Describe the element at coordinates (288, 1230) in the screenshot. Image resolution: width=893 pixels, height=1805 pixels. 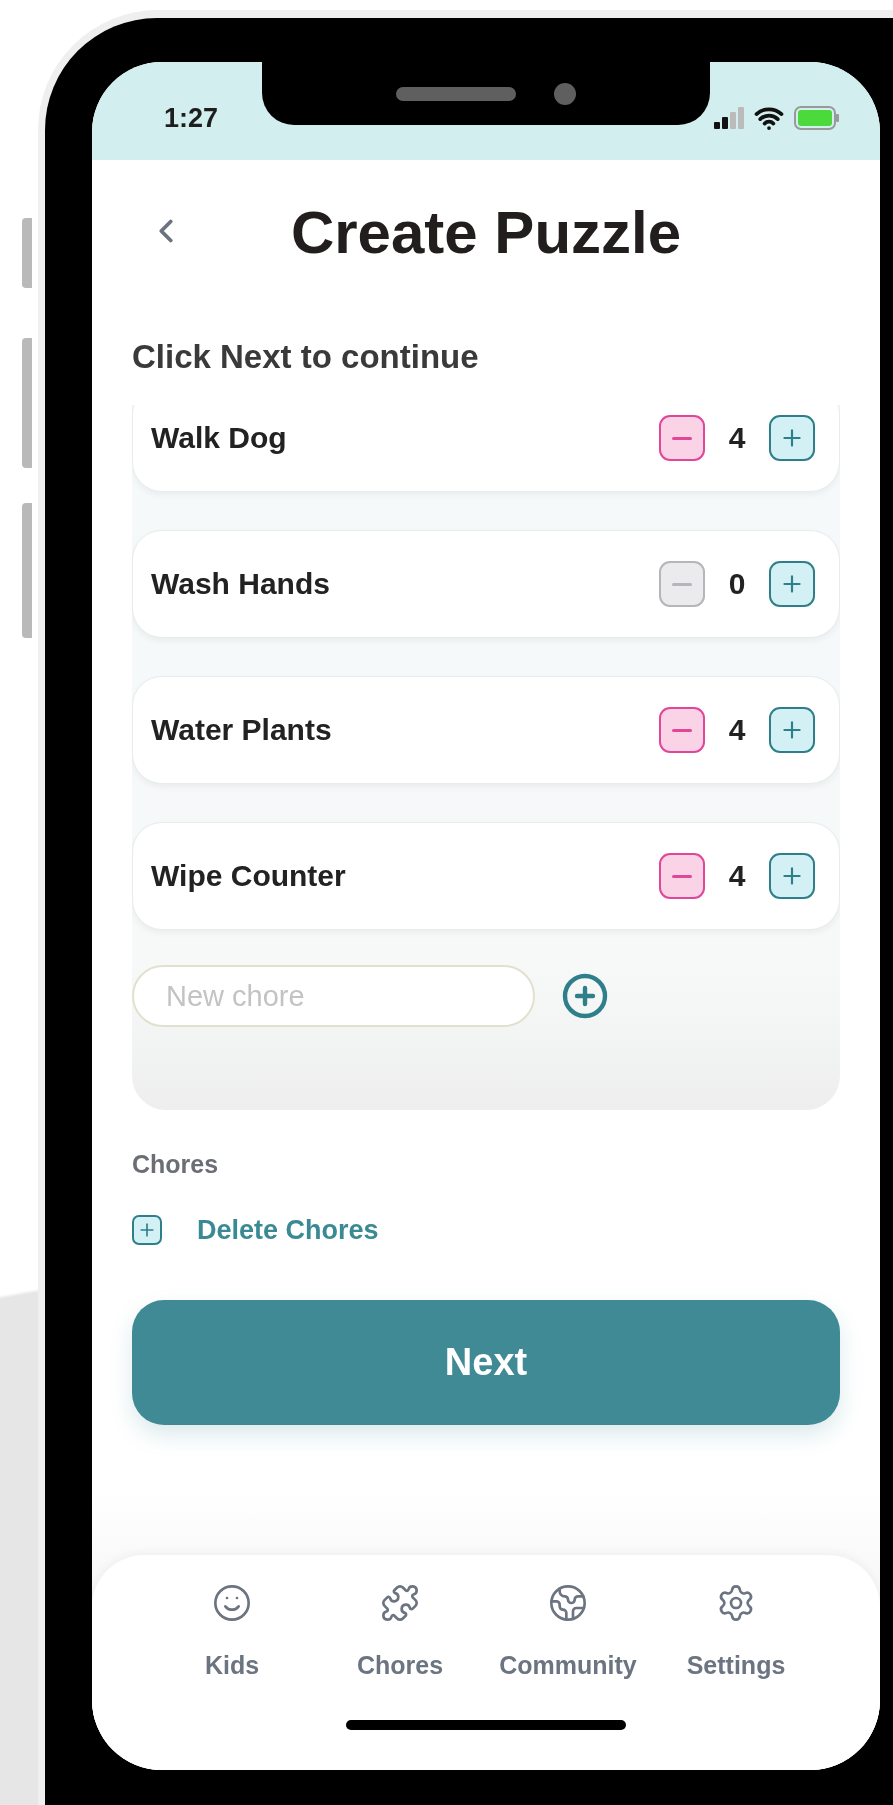
I see `delete-chores-link: Delete Chores` at that location.